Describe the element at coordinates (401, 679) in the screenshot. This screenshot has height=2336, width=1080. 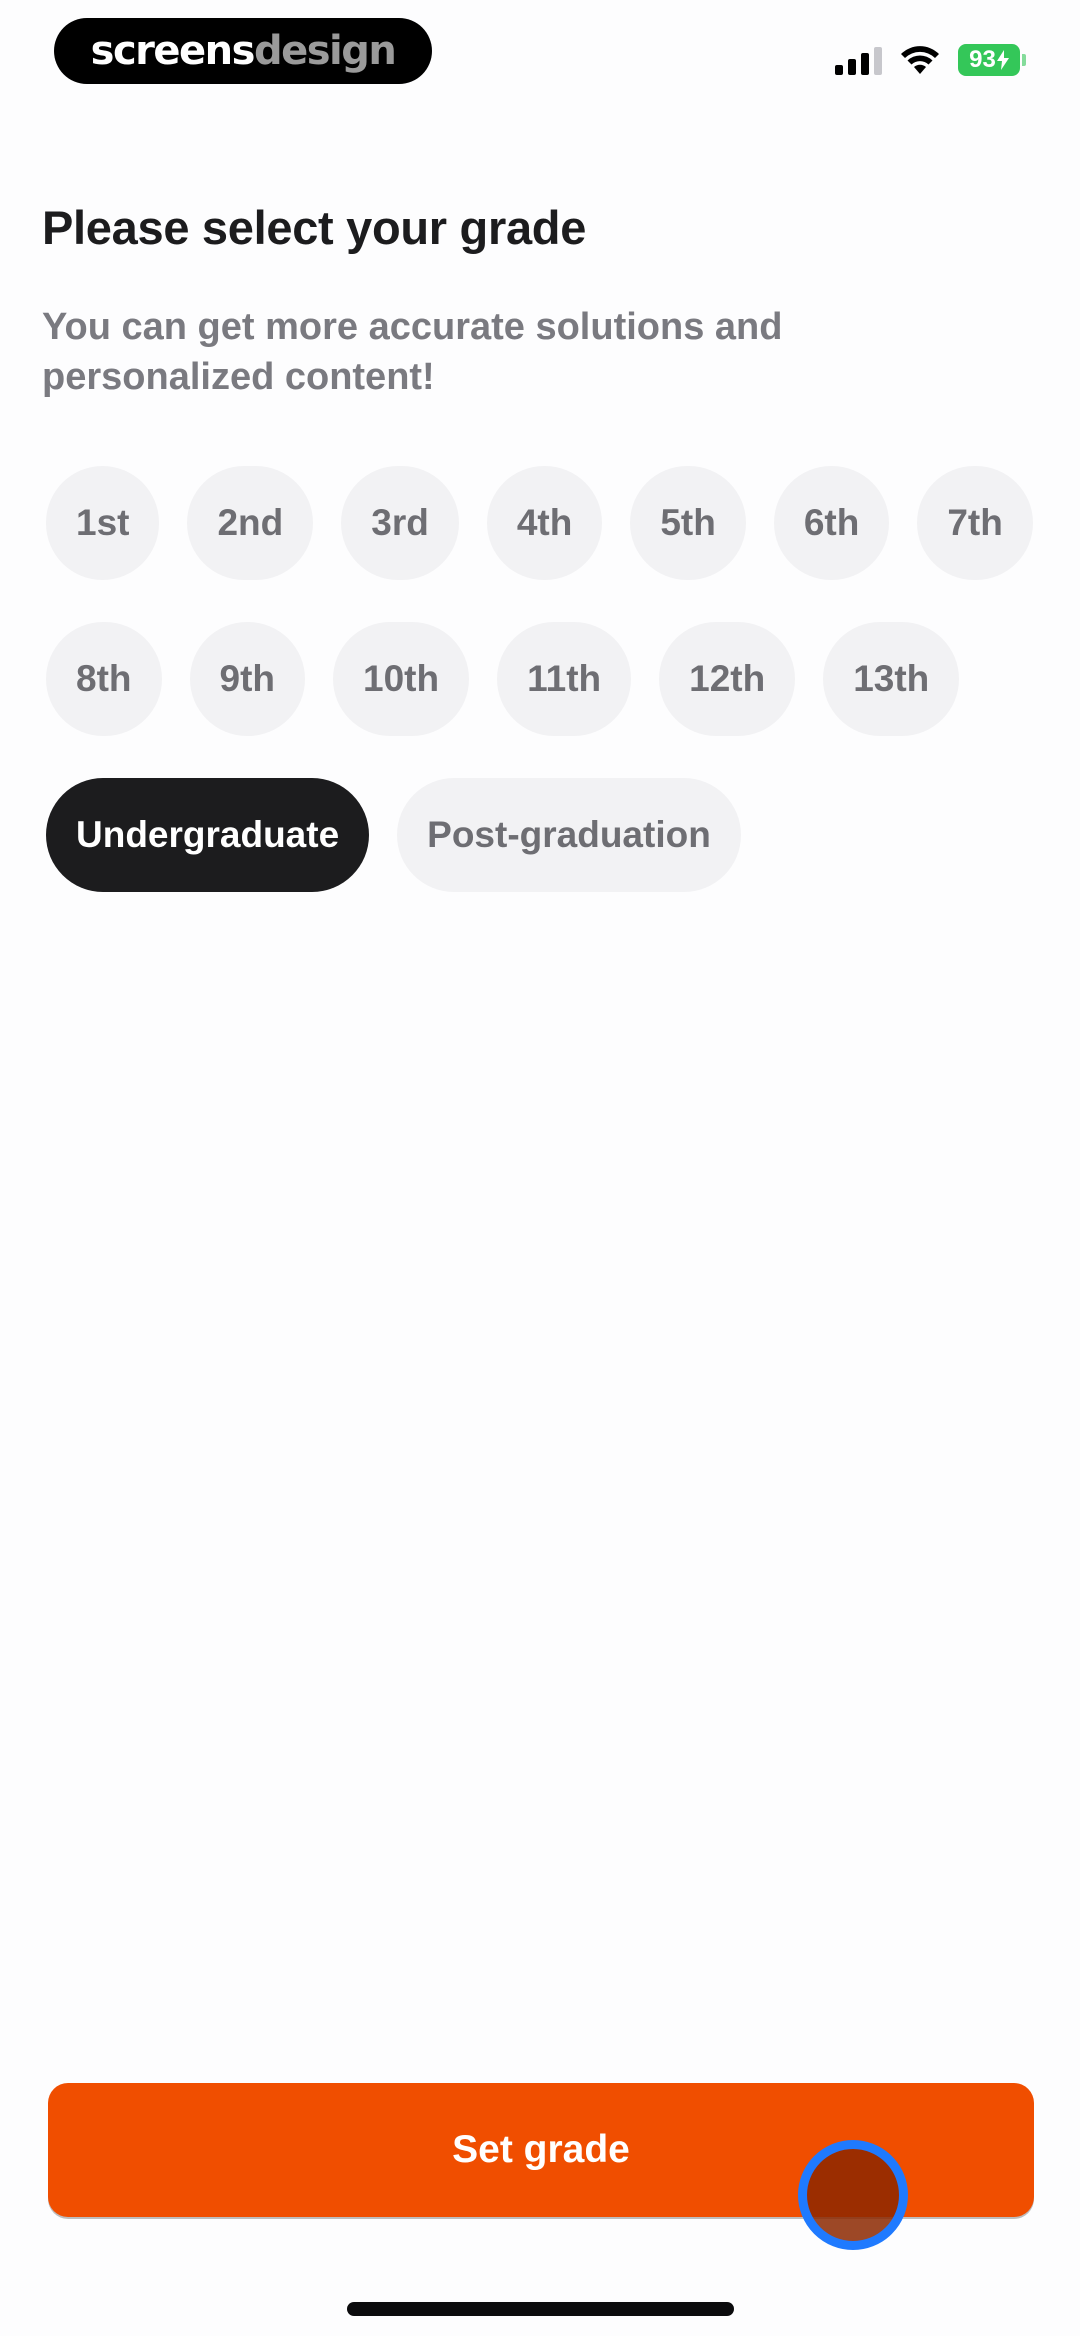
I see `grade-chip-10th: 10th` at that location.